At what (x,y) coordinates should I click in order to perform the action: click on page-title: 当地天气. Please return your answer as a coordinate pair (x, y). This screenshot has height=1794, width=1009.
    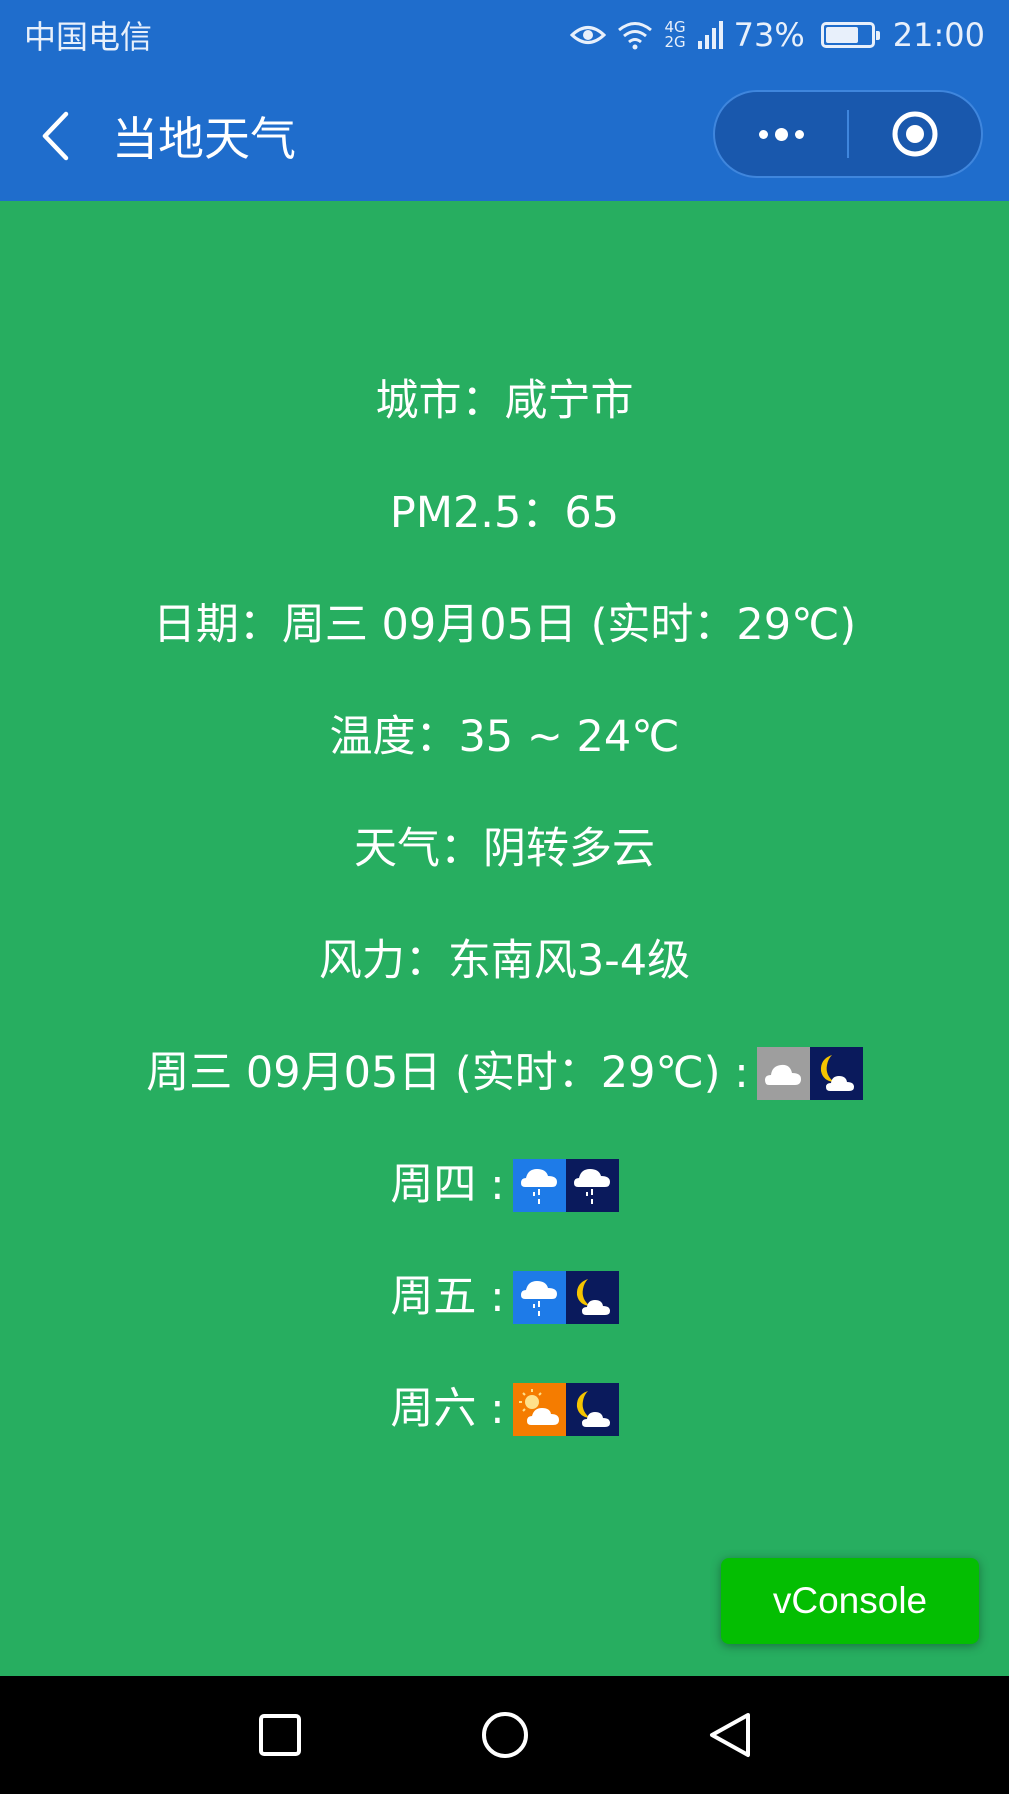
    Looking at the image, I should click on (204, 138).